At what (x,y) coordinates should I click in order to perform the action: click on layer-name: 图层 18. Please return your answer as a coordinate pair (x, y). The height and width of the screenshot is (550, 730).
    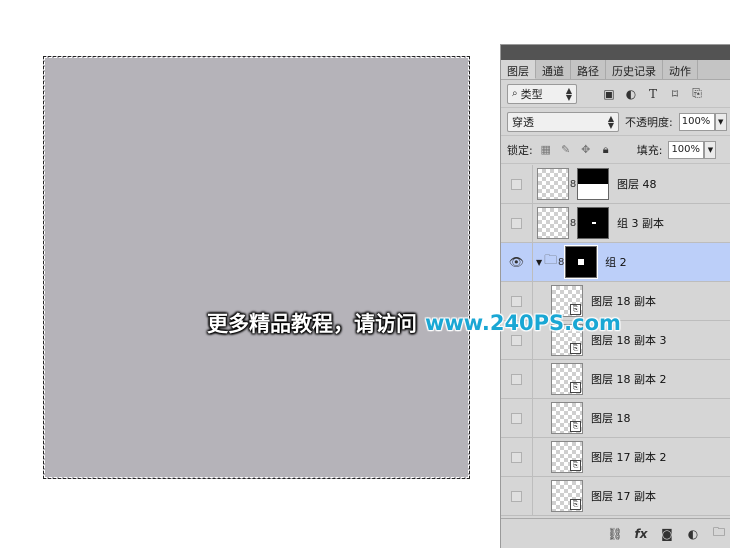
    Looking at the image, I should click on (611, 418).